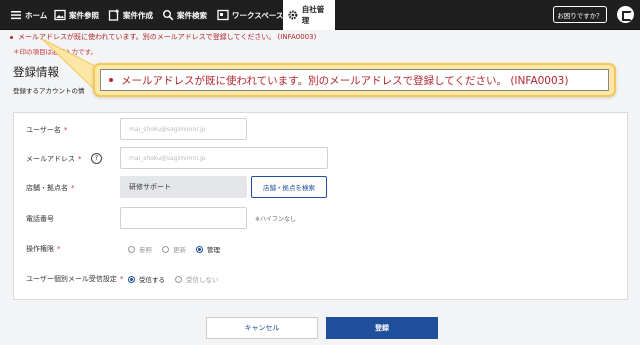  Describe the element at coordinates (54, 159) in the screenshot. I see `email-label: メールアドレス *` at that location.